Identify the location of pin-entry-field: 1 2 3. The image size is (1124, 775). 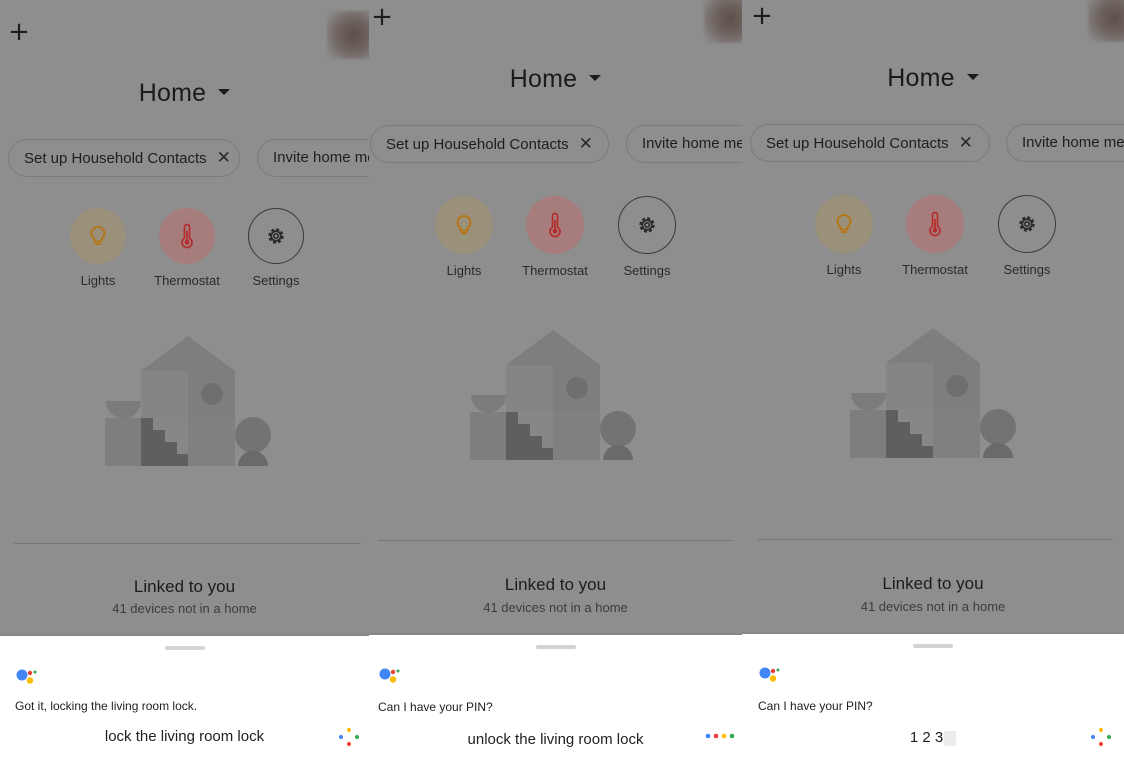
(933, 737).